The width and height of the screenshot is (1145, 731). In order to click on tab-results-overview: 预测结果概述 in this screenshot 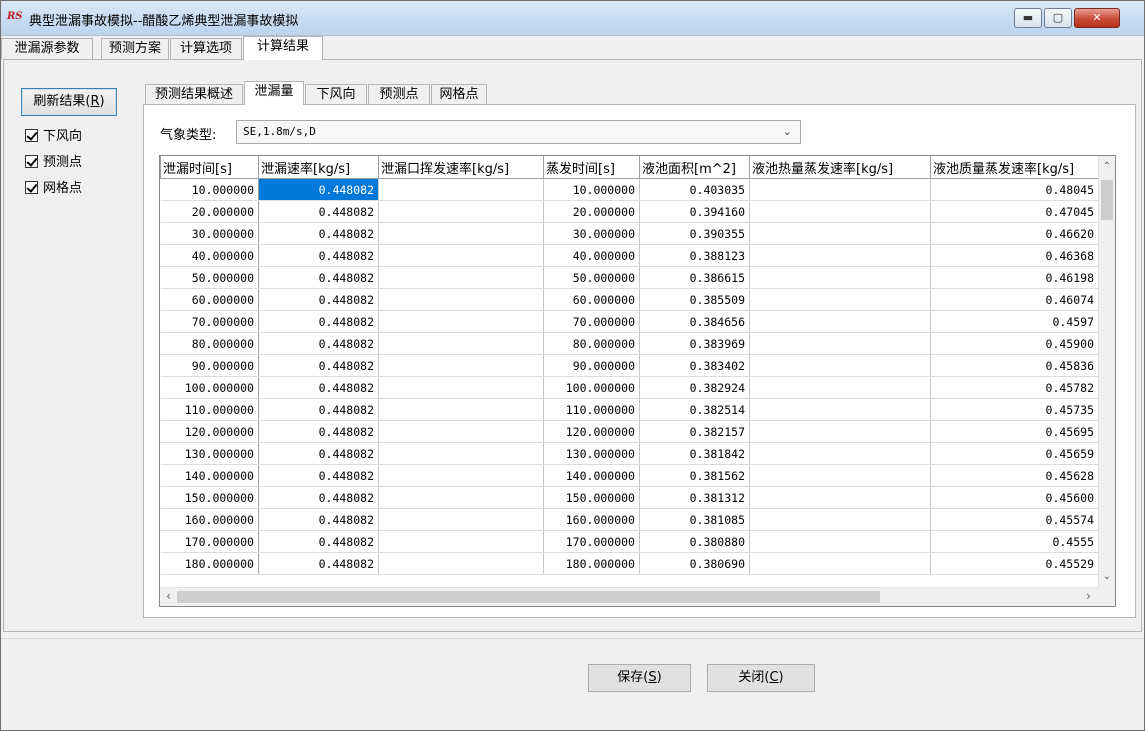, I will do `click(194, 94)`.